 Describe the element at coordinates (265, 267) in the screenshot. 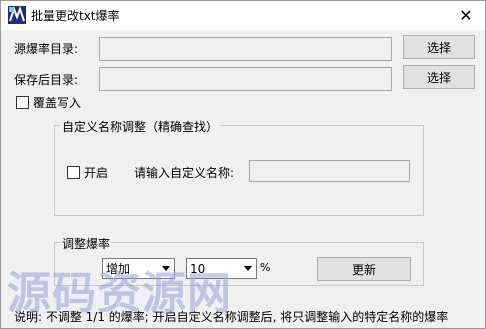

I see `percent-sign: %` at that location.